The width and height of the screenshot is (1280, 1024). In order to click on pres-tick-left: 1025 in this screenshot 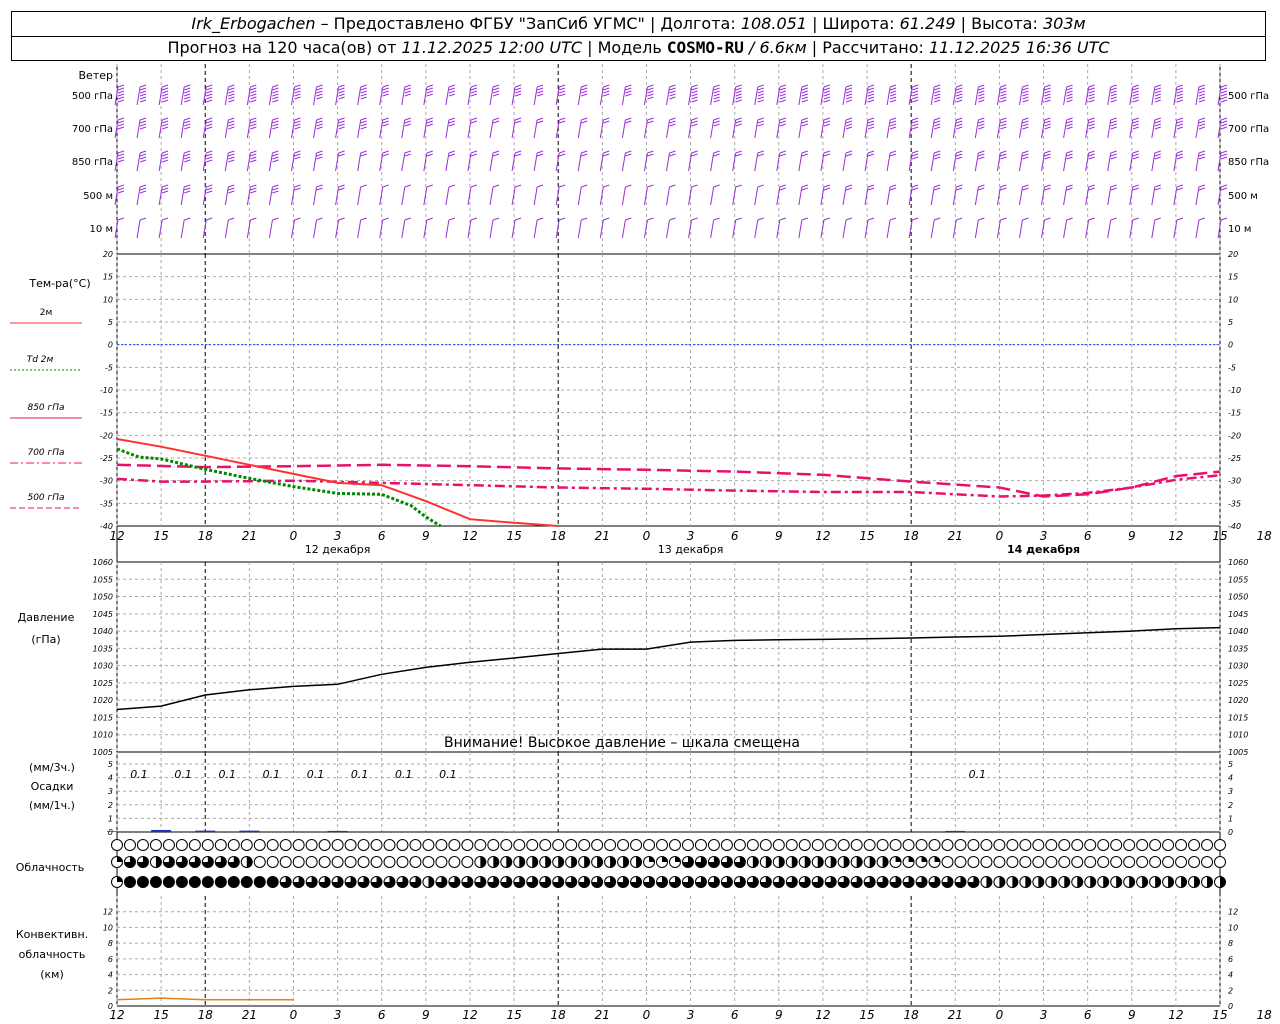, I will do `click(103, 683)`.